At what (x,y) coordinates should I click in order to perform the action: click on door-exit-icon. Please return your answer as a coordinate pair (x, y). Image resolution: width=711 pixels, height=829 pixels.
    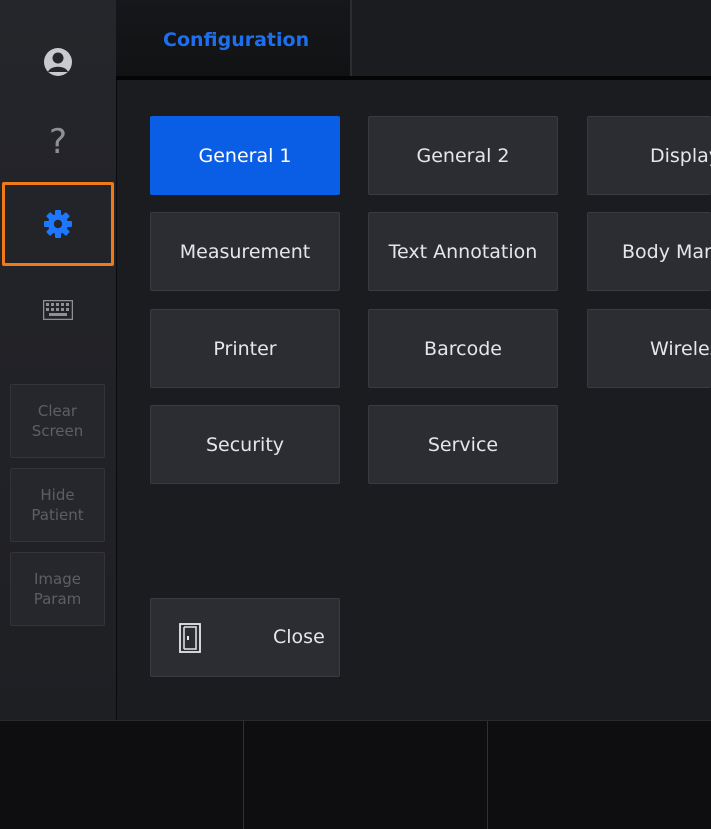
    Looking at the image, I should click on (190, 638).